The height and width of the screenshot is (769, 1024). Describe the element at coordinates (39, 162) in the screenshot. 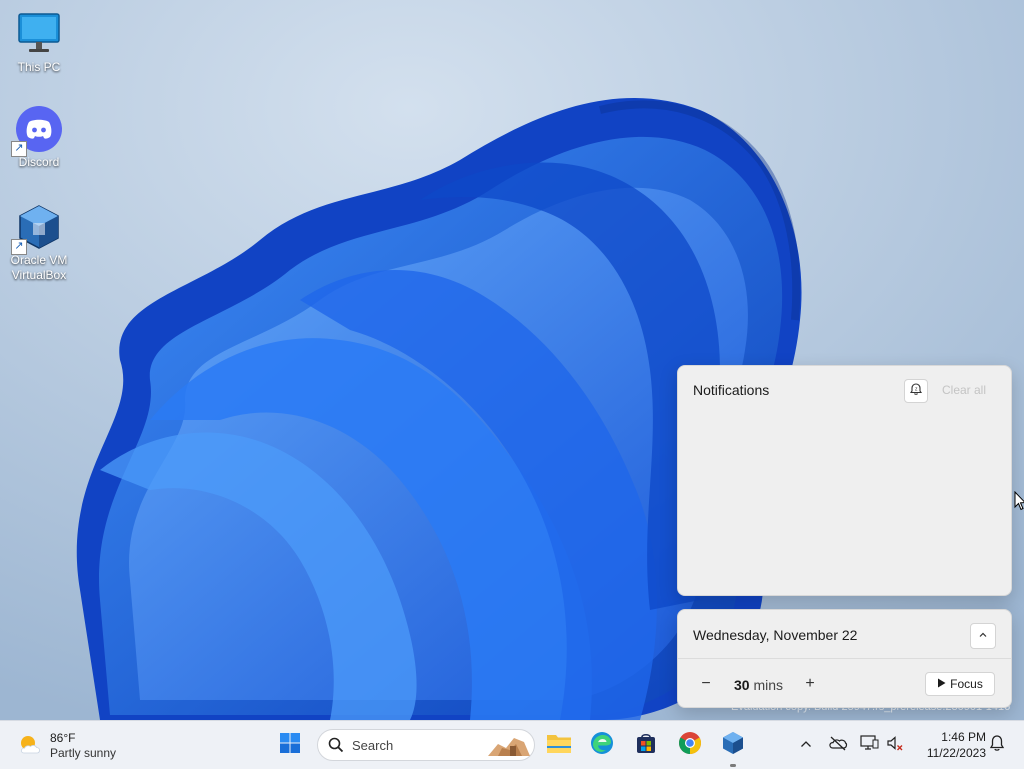

I see `desktop-icon-label: Discord` at that location.